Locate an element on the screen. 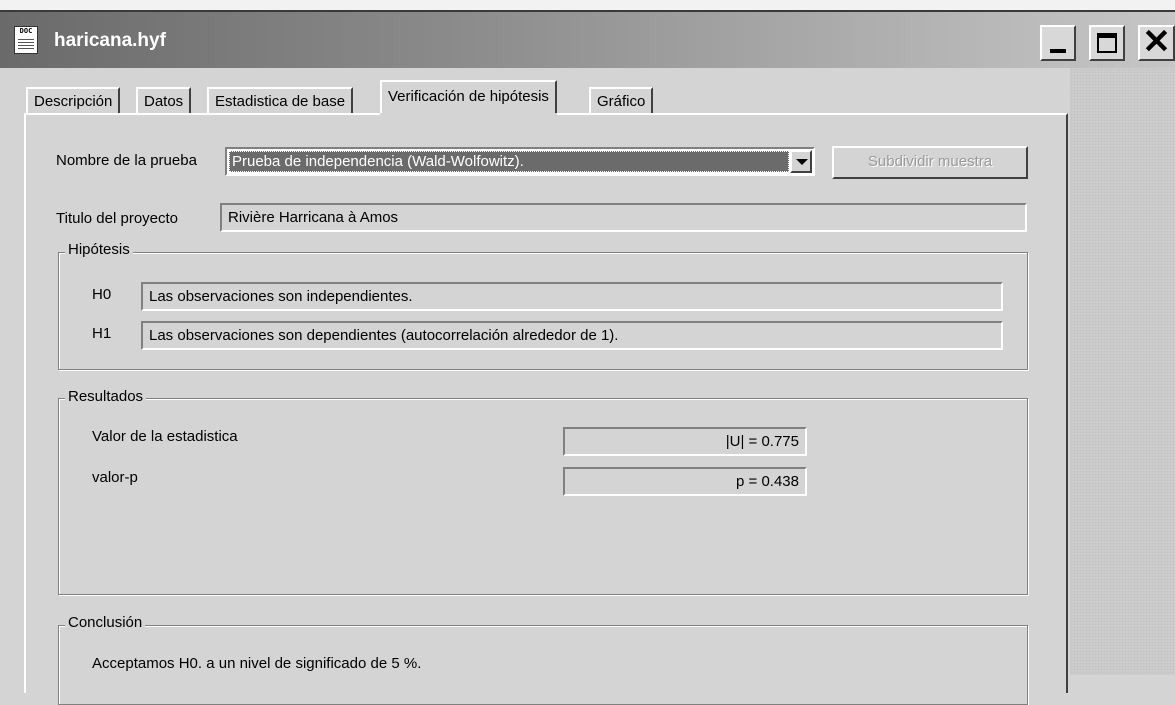  chevron-down-icon is located at coordinates (801, 161).